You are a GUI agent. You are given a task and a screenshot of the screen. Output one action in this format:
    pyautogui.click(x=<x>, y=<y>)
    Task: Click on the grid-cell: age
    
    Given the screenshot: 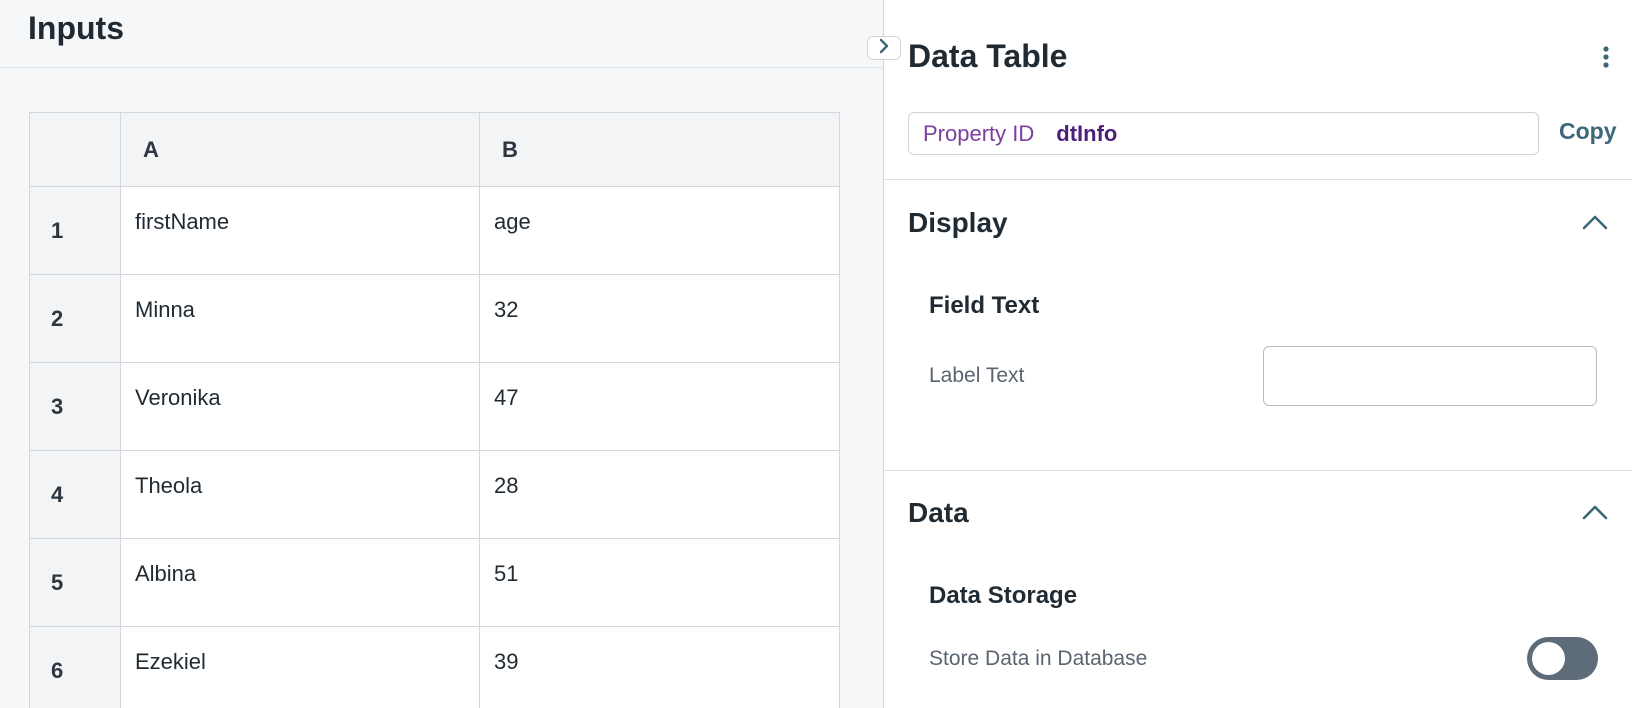 What is the action you would take?
    pyautogui.click(x=659, y=230)
    